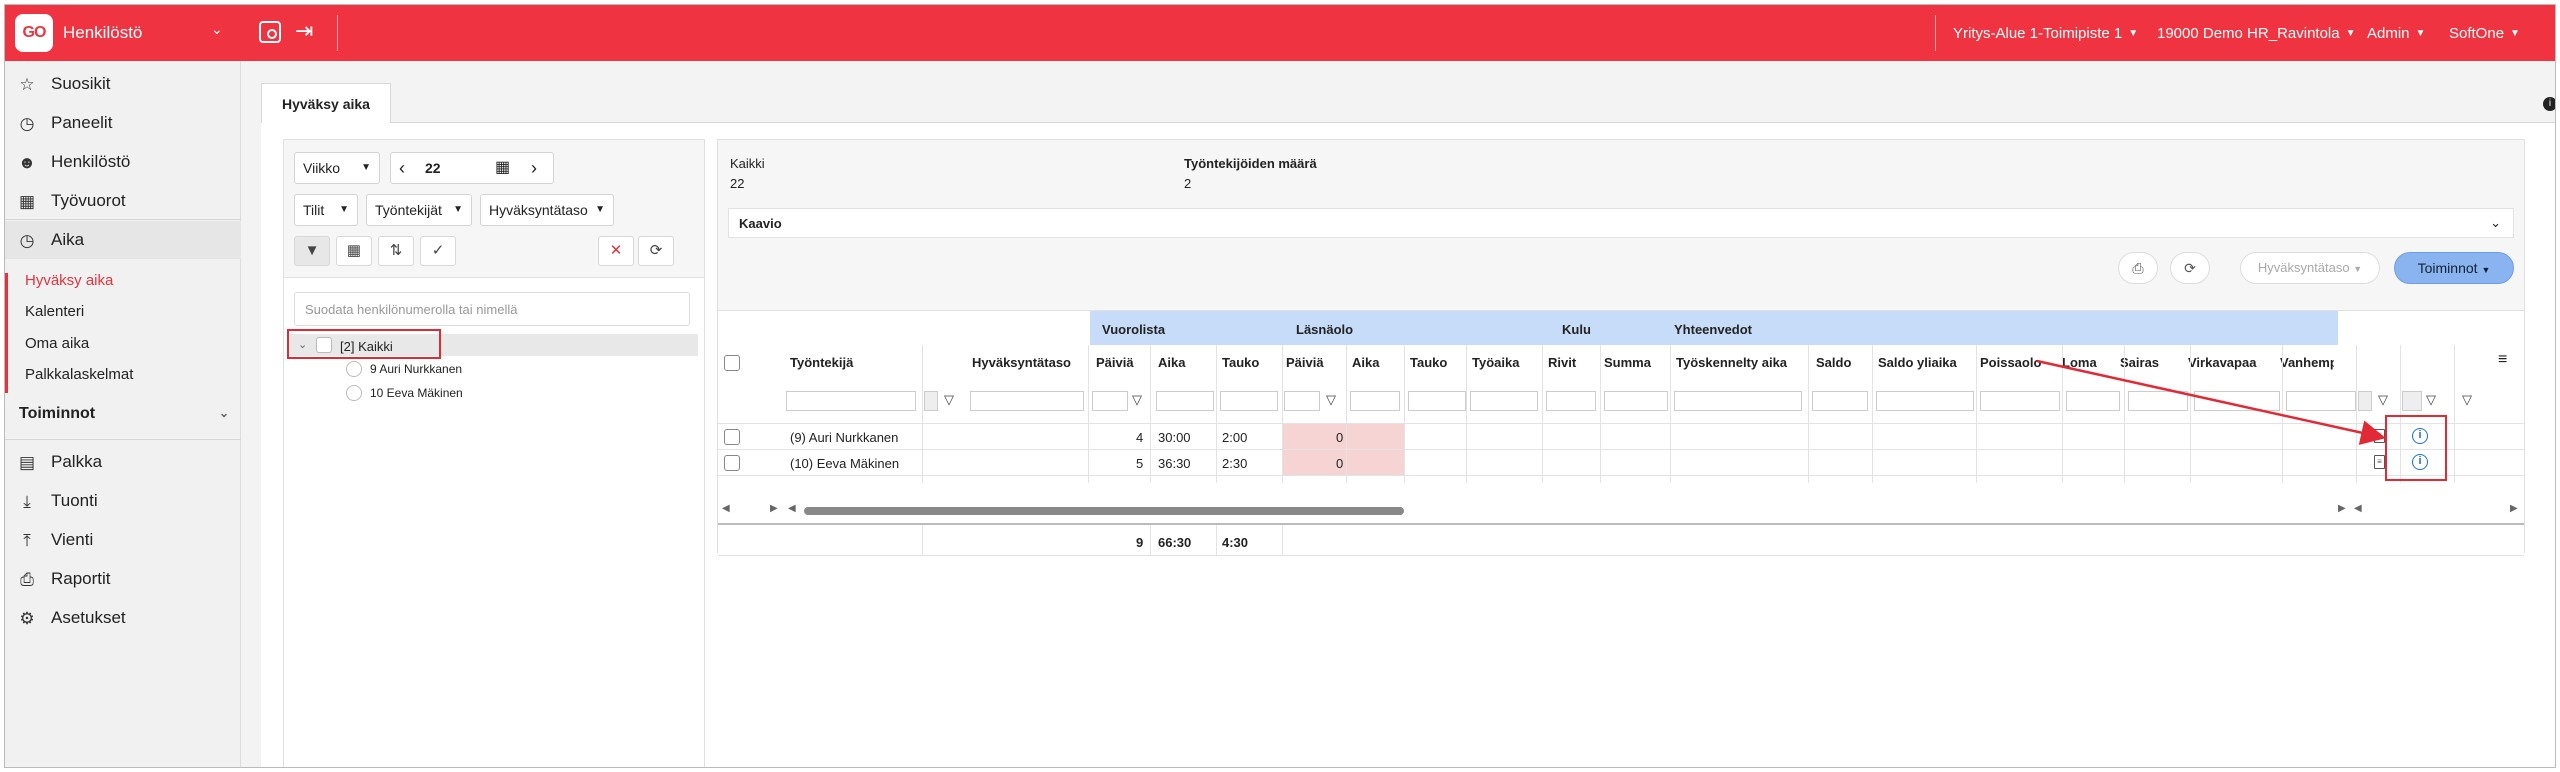  Describe the element at coordinates (1021, 362) in the screenshot. I see `column-header: Hyväksyntätaso` at that location.